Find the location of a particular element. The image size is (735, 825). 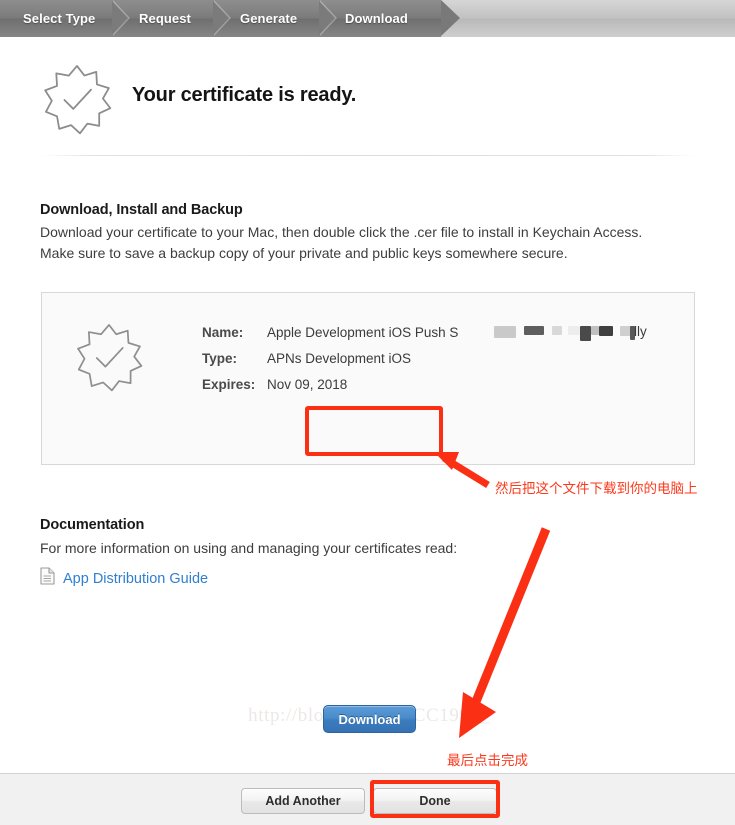

field-label-type: Type: is located at coordinates (220, 358).